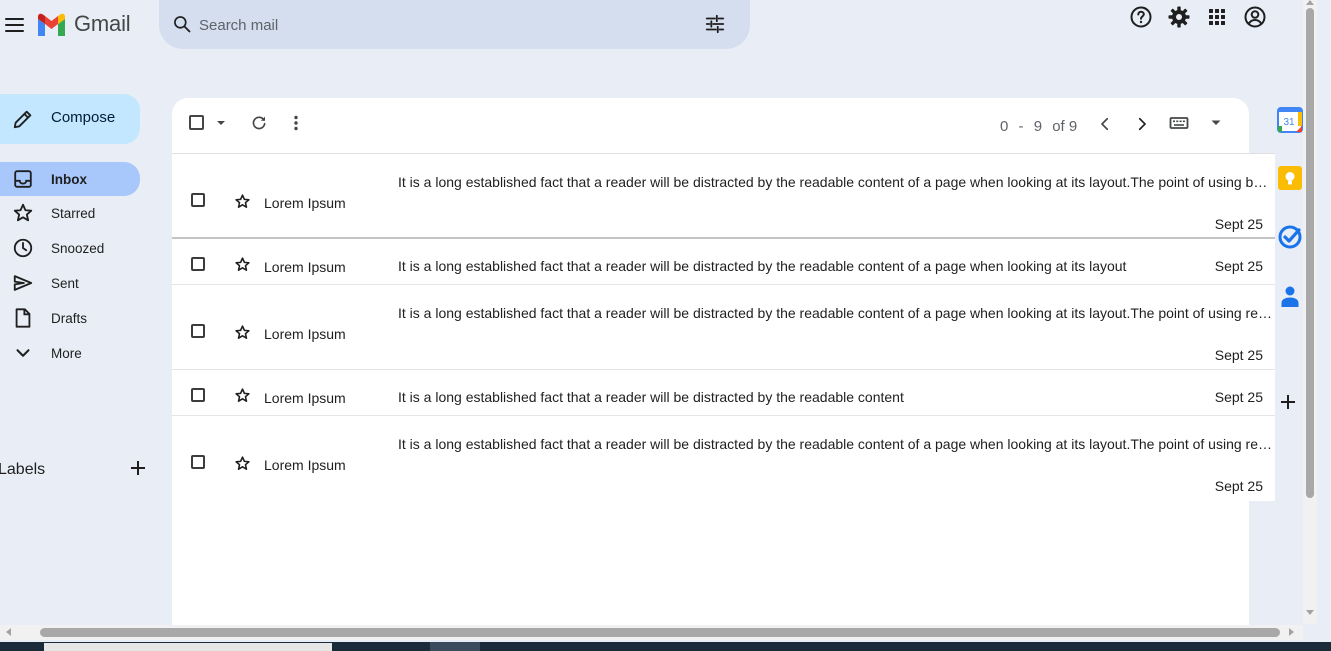  What do you see at coordinates (51, 24) in the screenshot?
I see `gmail-m-icon` at bounding box center [51, 24].